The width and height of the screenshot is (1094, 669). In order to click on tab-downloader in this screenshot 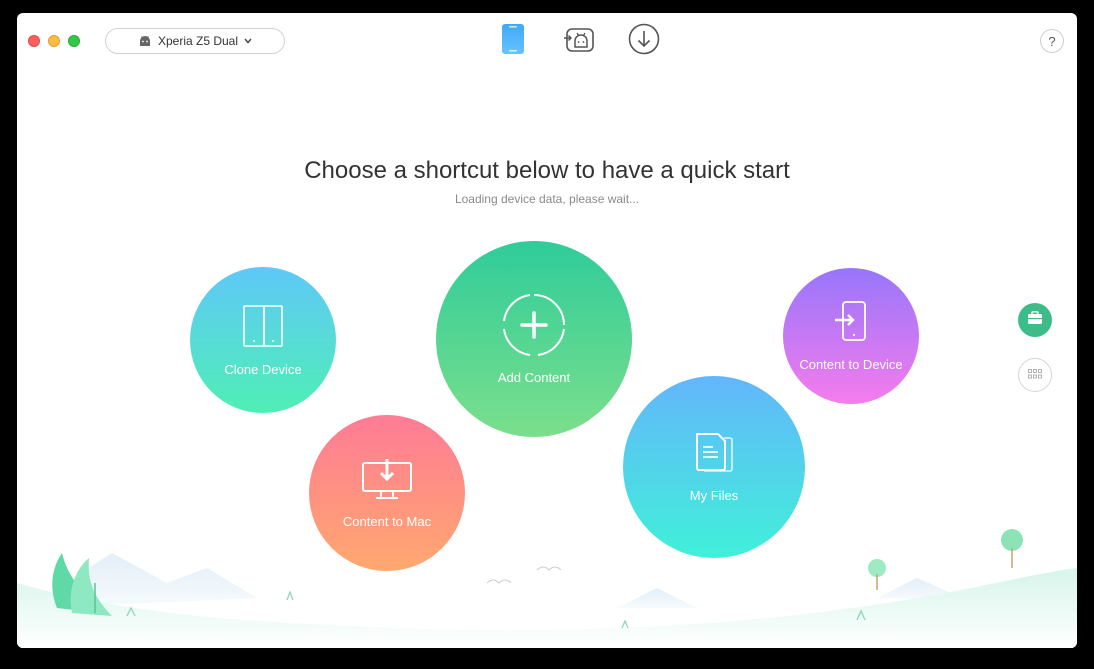, I will do `click(644, 41)`.